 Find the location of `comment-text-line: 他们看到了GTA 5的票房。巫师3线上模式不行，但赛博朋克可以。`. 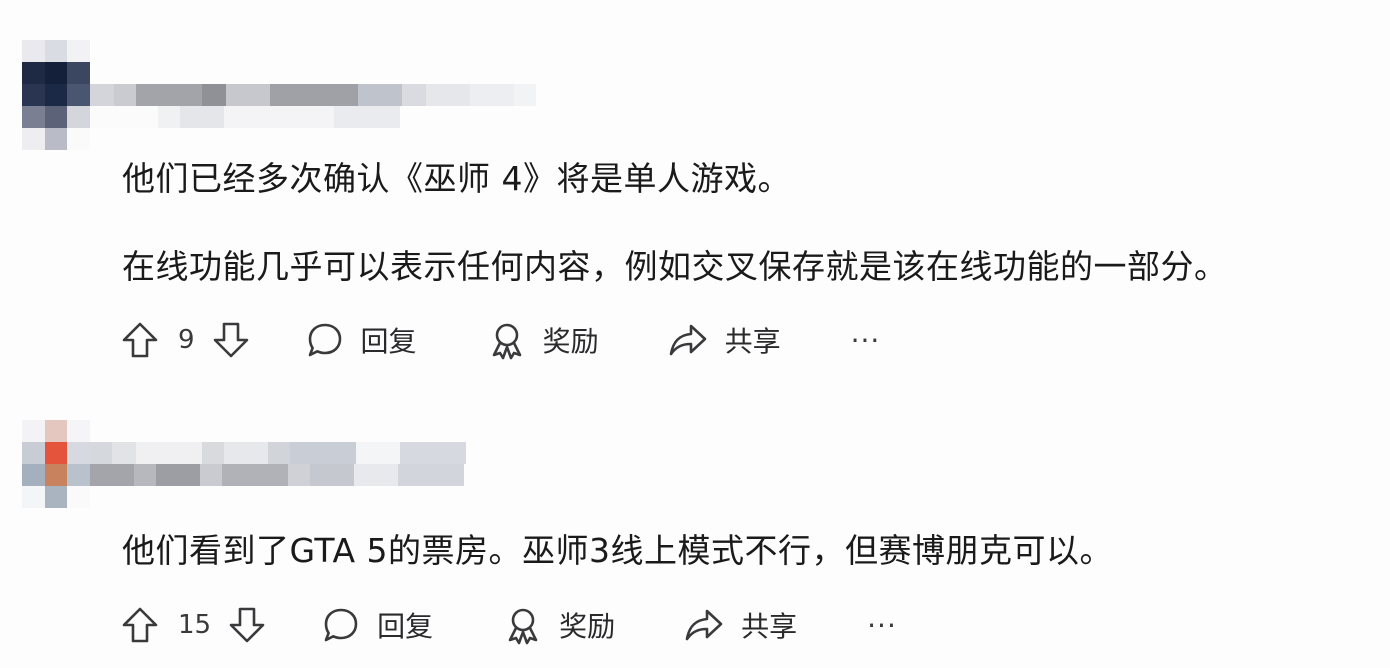

comment-text-line: 他们看到了GTA 5的票房。巫师3线上模式不行，但赛博朋克可以。 is located at coordinates (618, 550).